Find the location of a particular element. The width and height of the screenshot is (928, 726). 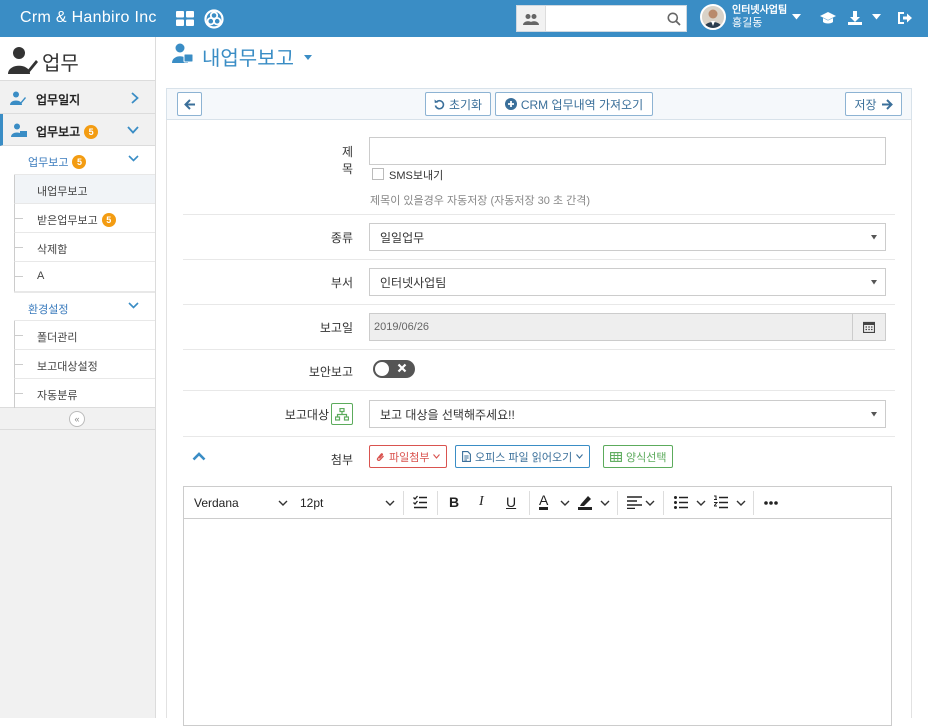

italic-icon: I is located at coordinates (481, 502).